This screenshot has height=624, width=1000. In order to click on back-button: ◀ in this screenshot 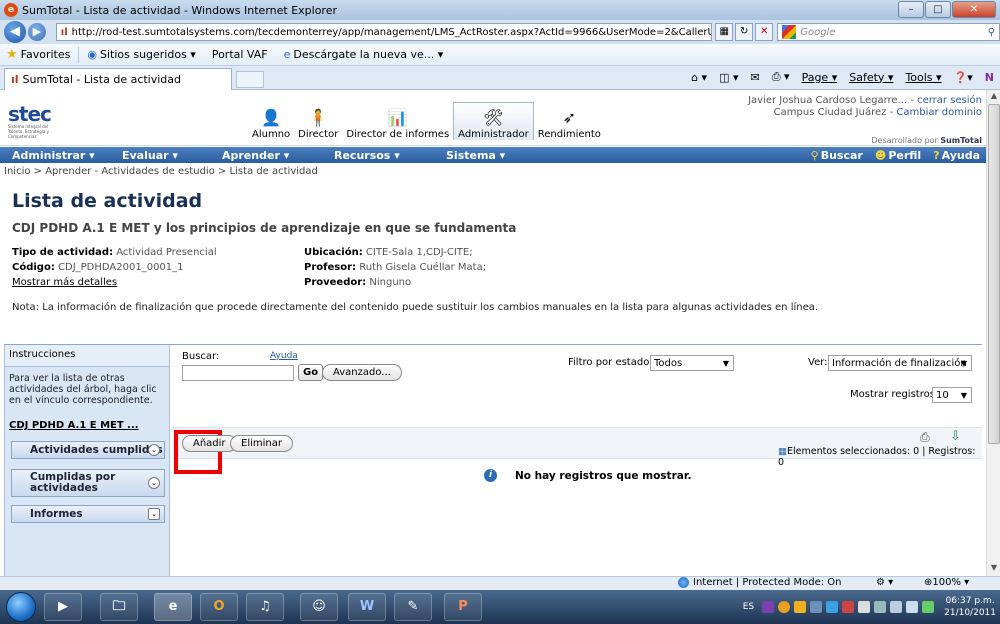, I will do `click(15, 32)`.